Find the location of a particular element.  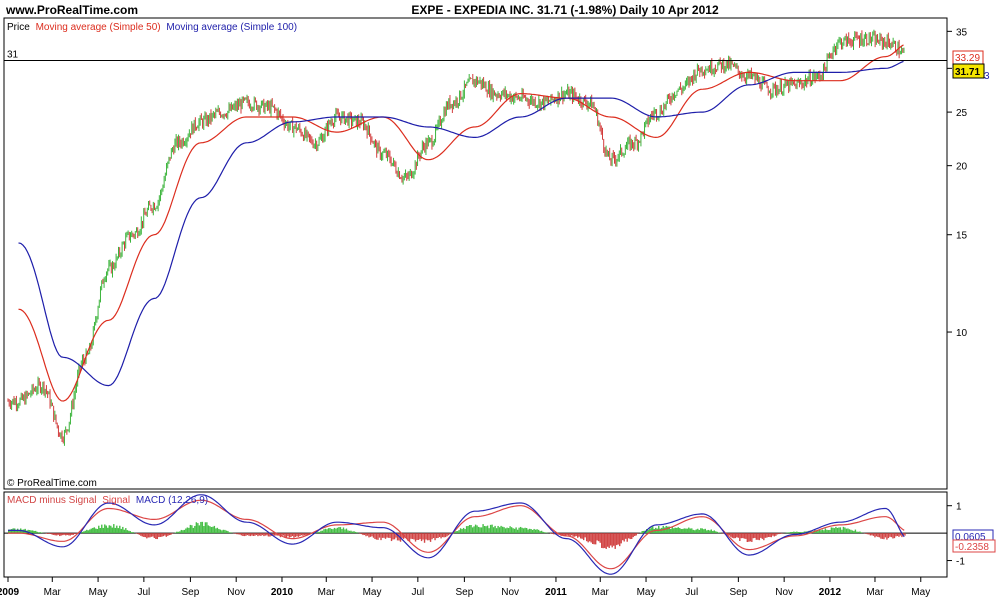

time-tick-label: Sep is located at coordinates (191, 592).